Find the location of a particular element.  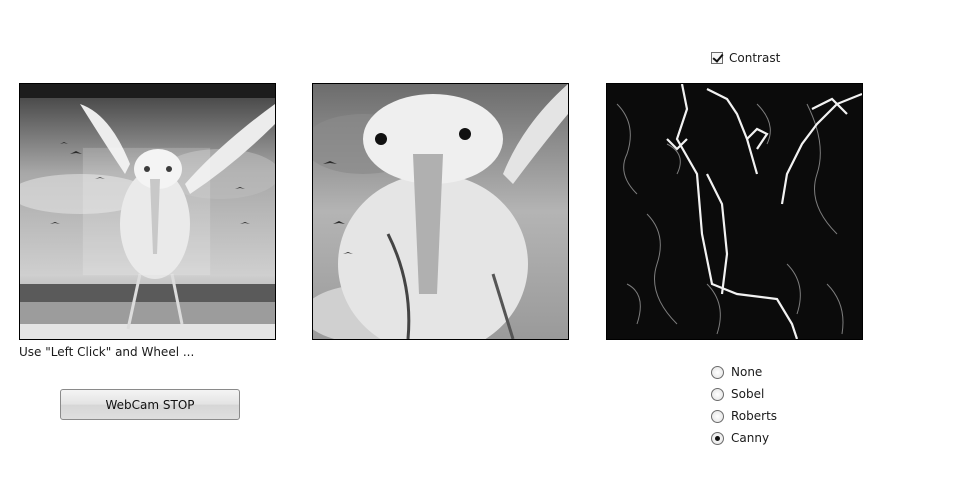

filter-label-none: None is located at coordinates (747, 372).